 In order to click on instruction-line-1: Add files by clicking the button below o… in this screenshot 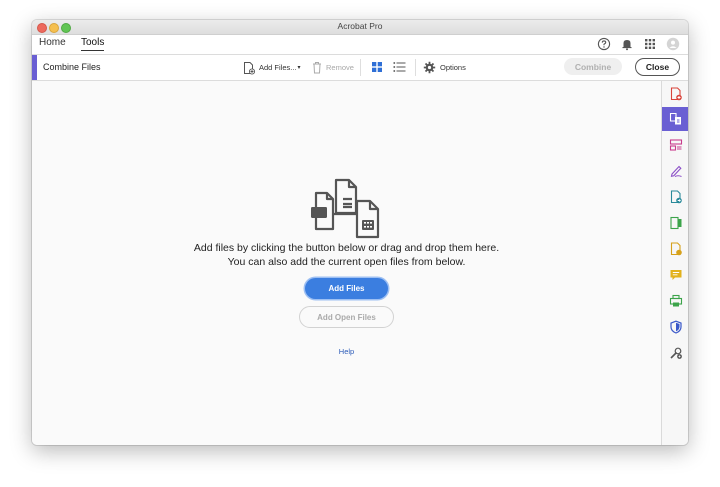, I will do `click(346, 248)`.